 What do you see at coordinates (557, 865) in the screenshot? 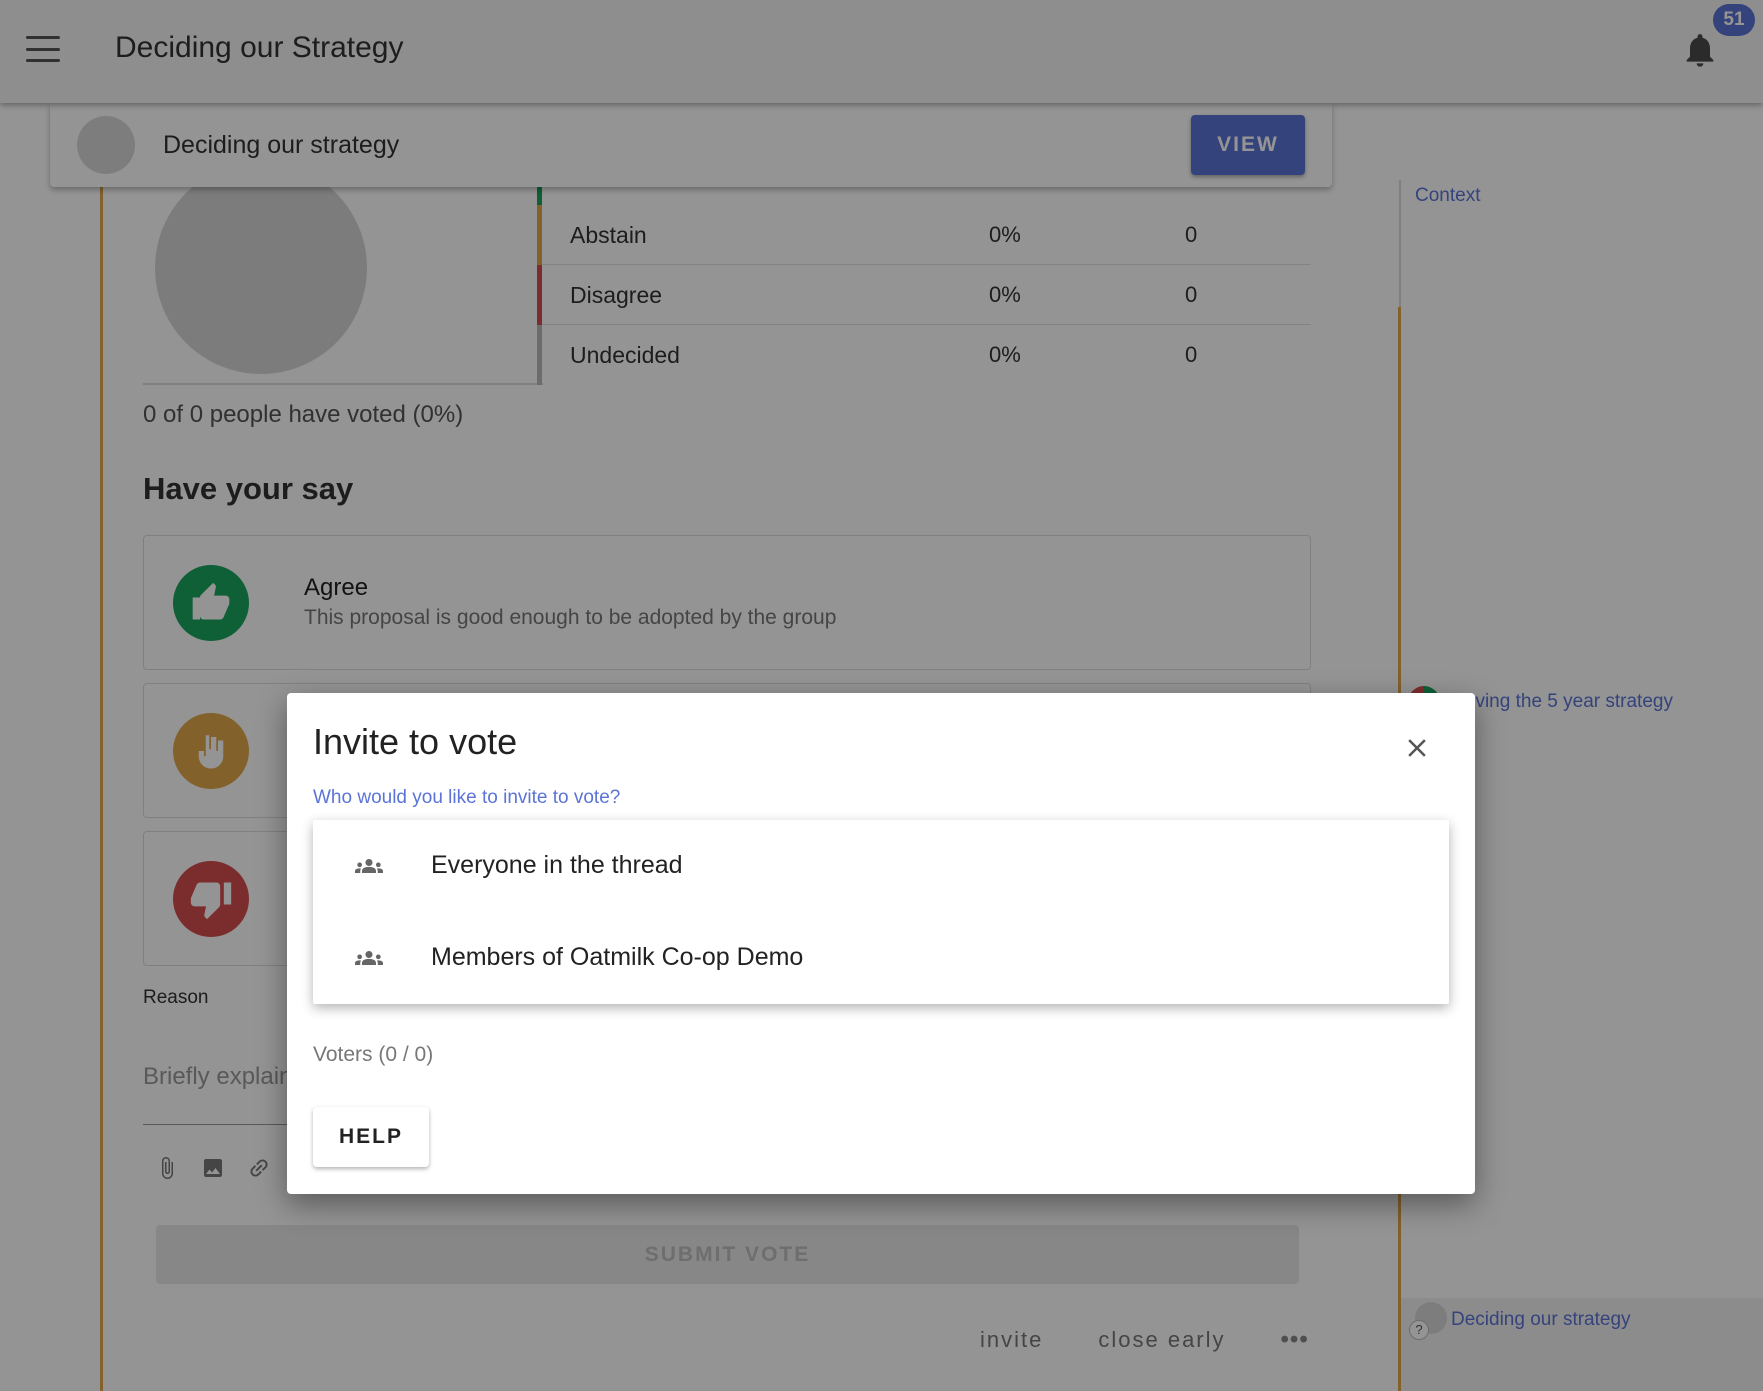
I see `suggestion-label: Everyone in the thread` at bounding box center [557, 865].